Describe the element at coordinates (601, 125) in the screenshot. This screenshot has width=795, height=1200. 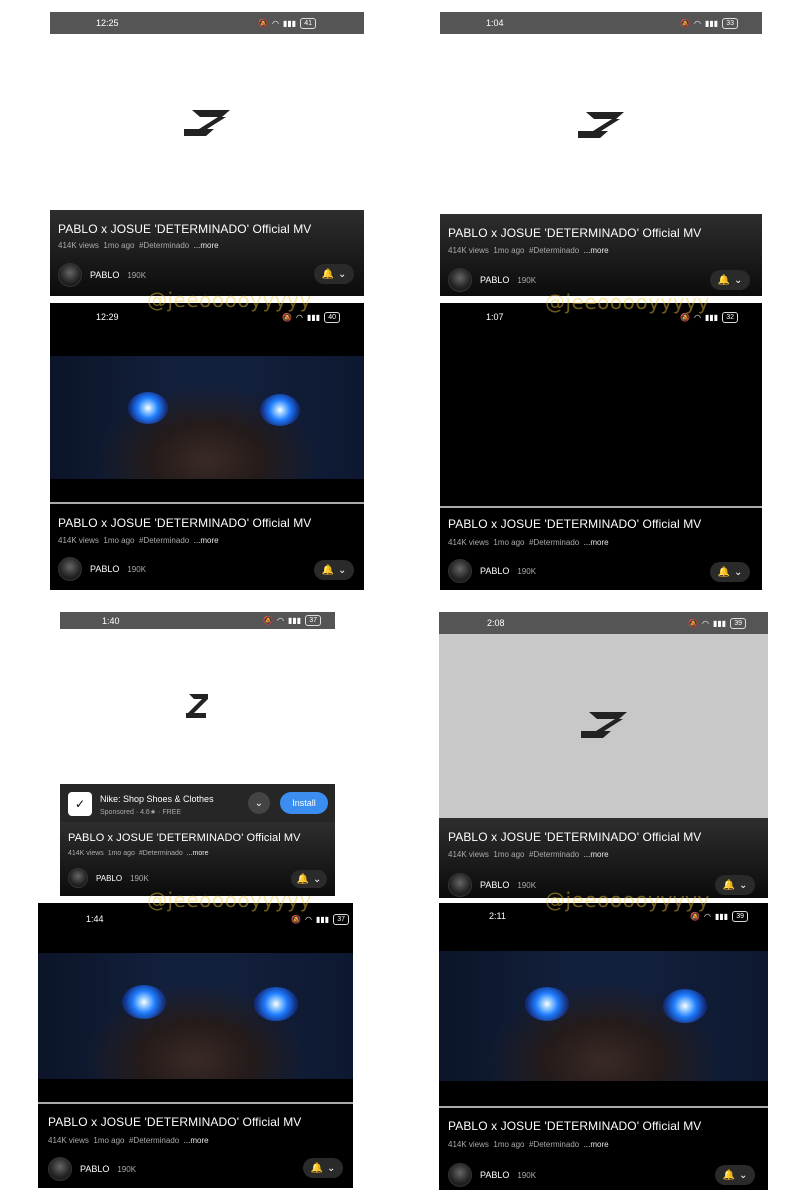
I see `z-logo-icon` at that location.